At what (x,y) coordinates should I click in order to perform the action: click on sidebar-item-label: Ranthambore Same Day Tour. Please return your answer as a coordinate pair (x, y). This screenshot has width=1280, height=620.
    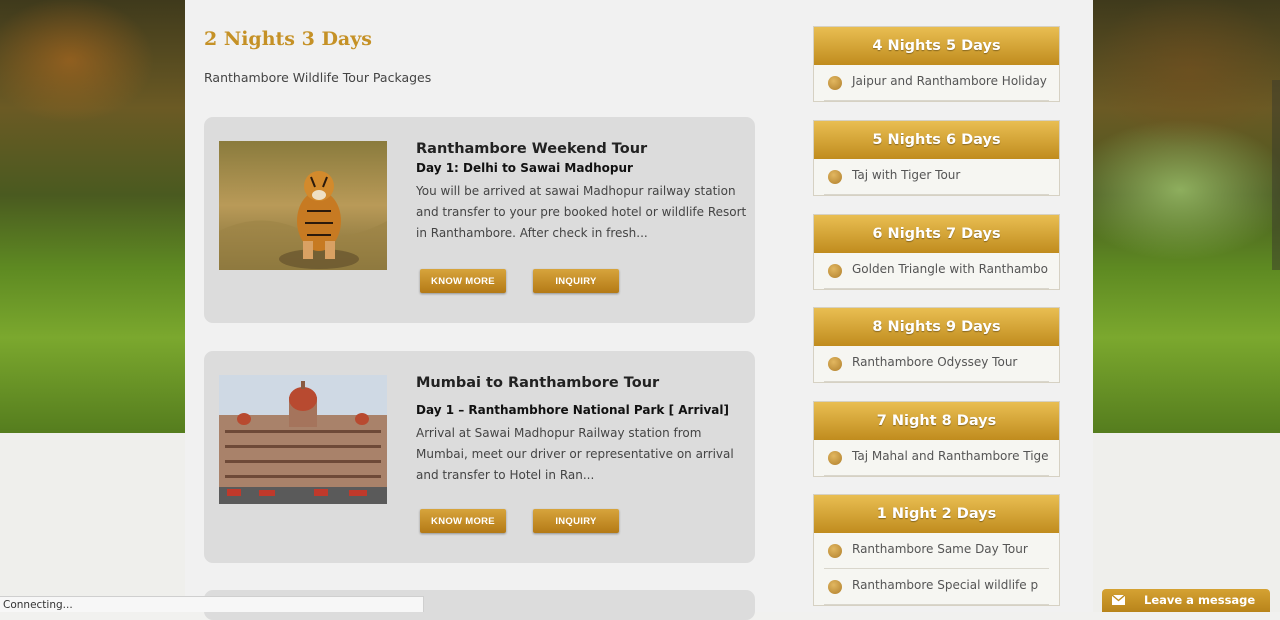
    Looking at the image, I should click on (940, 549).